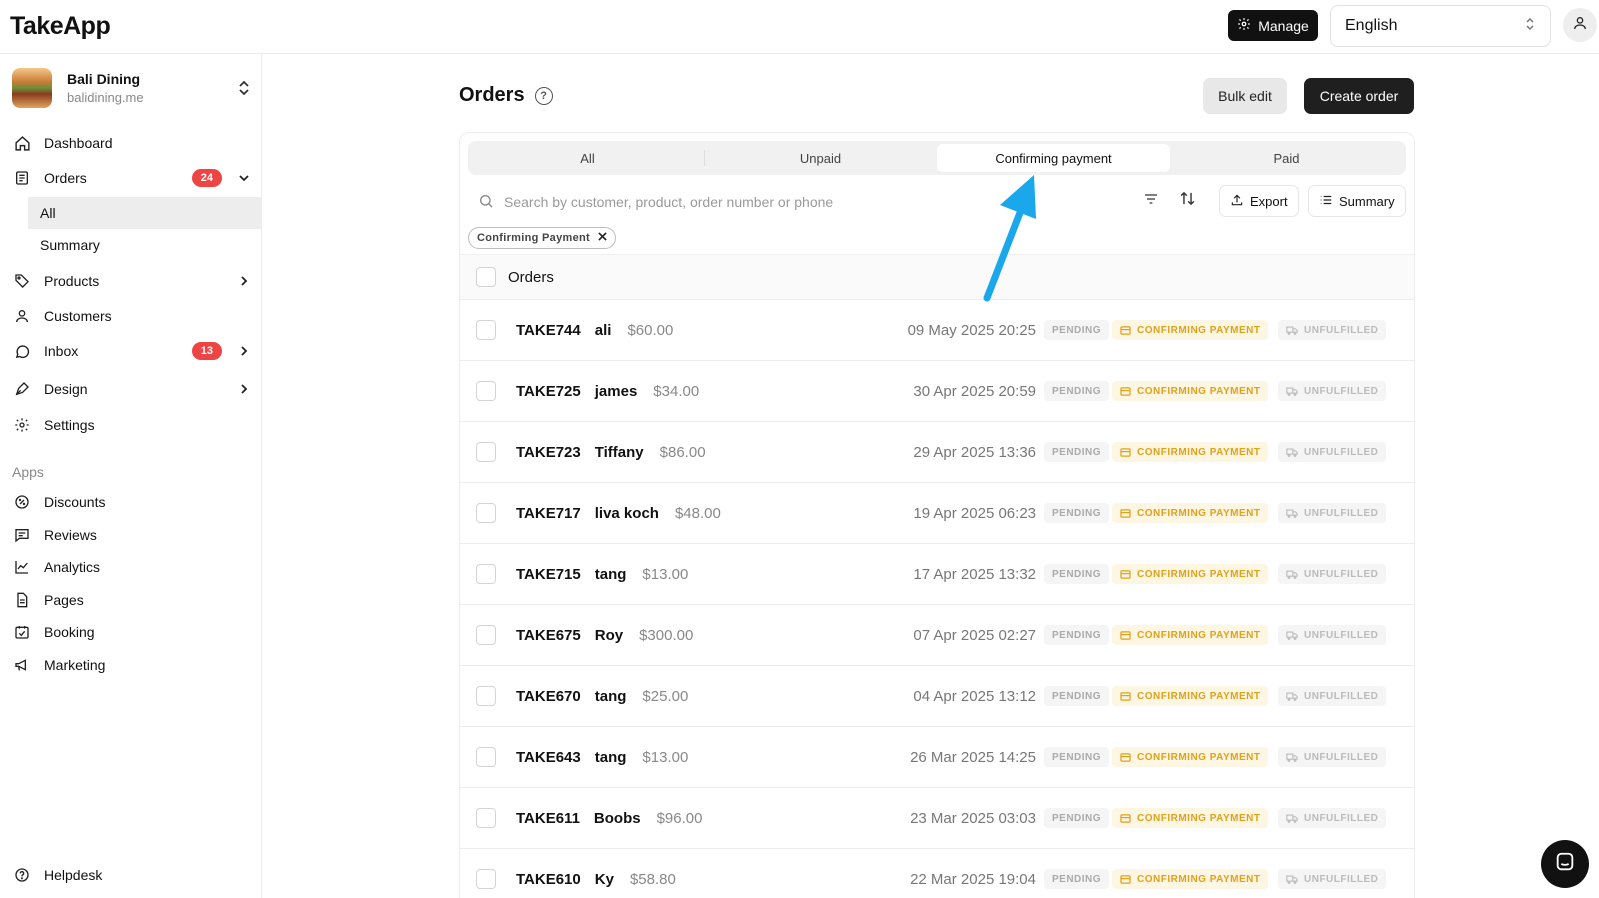 This screenshot has height=898, width=1599. I want to click on sidebar-item-design: Design, so click(132, 389).